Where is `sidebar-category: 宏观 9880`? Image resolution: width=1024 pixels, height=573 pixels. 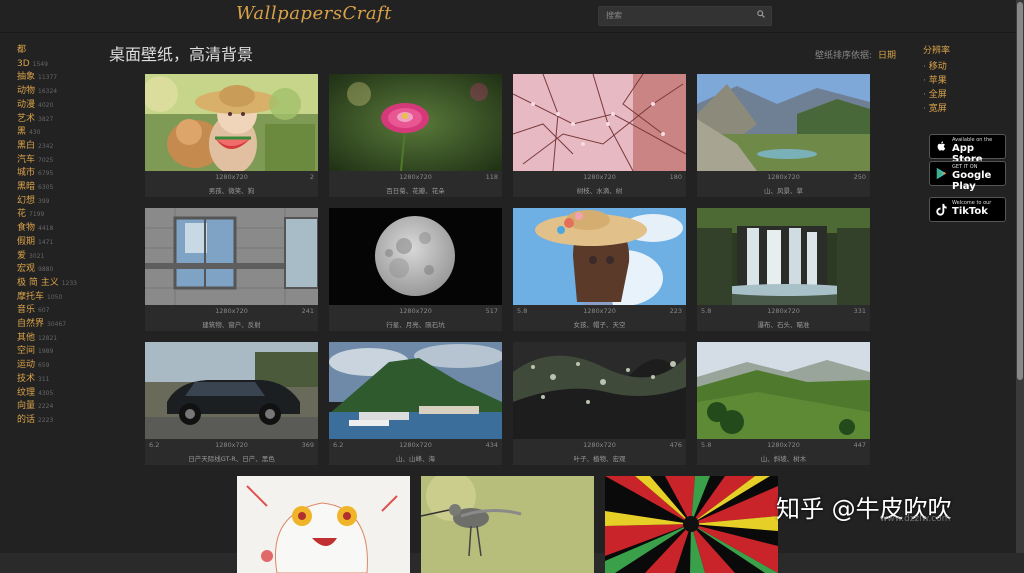 sidebar-category: 宏观 9880 is located at coordinates (47, 270).